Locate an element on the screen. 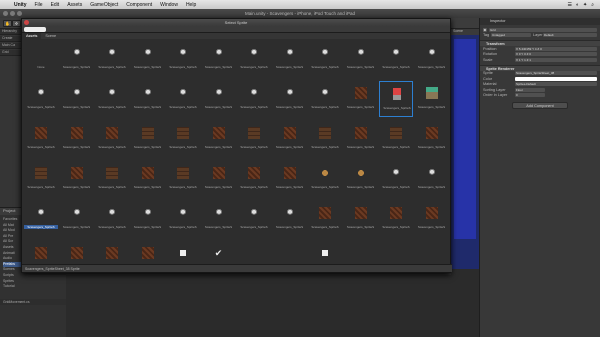 The width and height of the screenshot is (600, 337). object-name-field: Grid is located at coordinates (543, 29).